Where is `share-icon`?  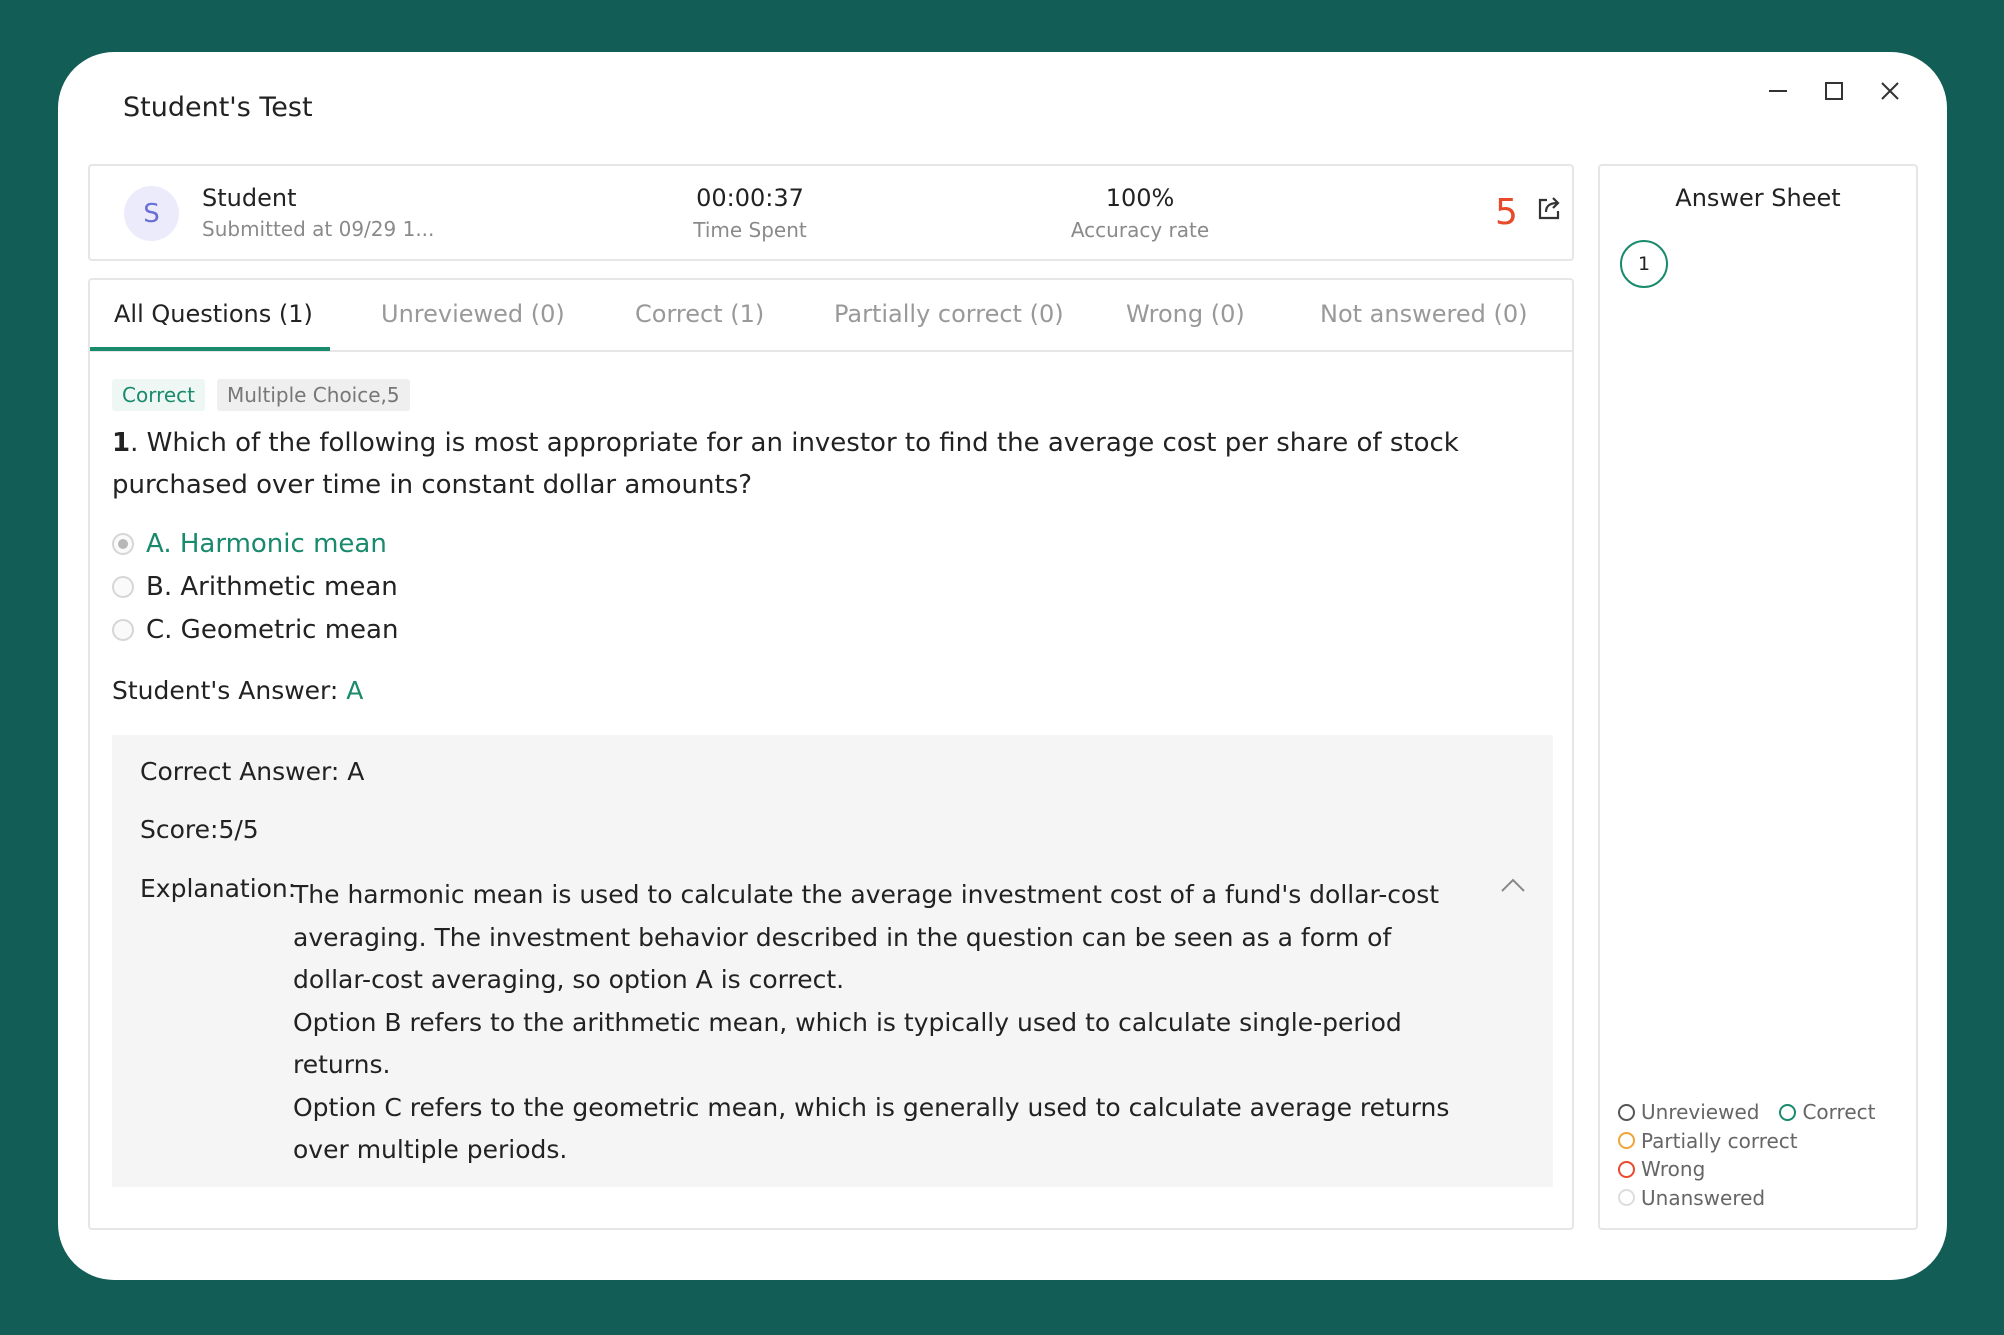 share-icon is located at coordinates (1549, 208).